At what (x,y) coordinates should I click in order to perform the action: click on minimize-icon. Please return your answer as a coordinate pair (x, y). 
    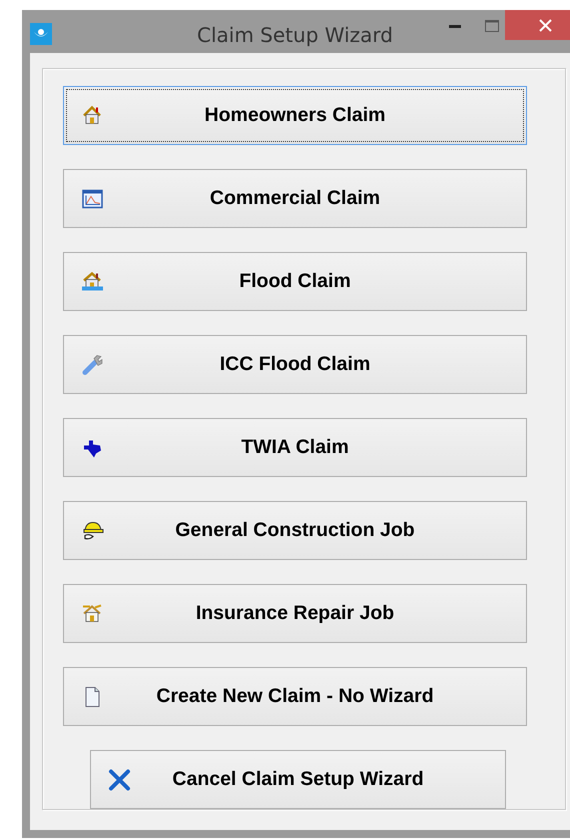
    Looking at the image, I should click on (455, 26).